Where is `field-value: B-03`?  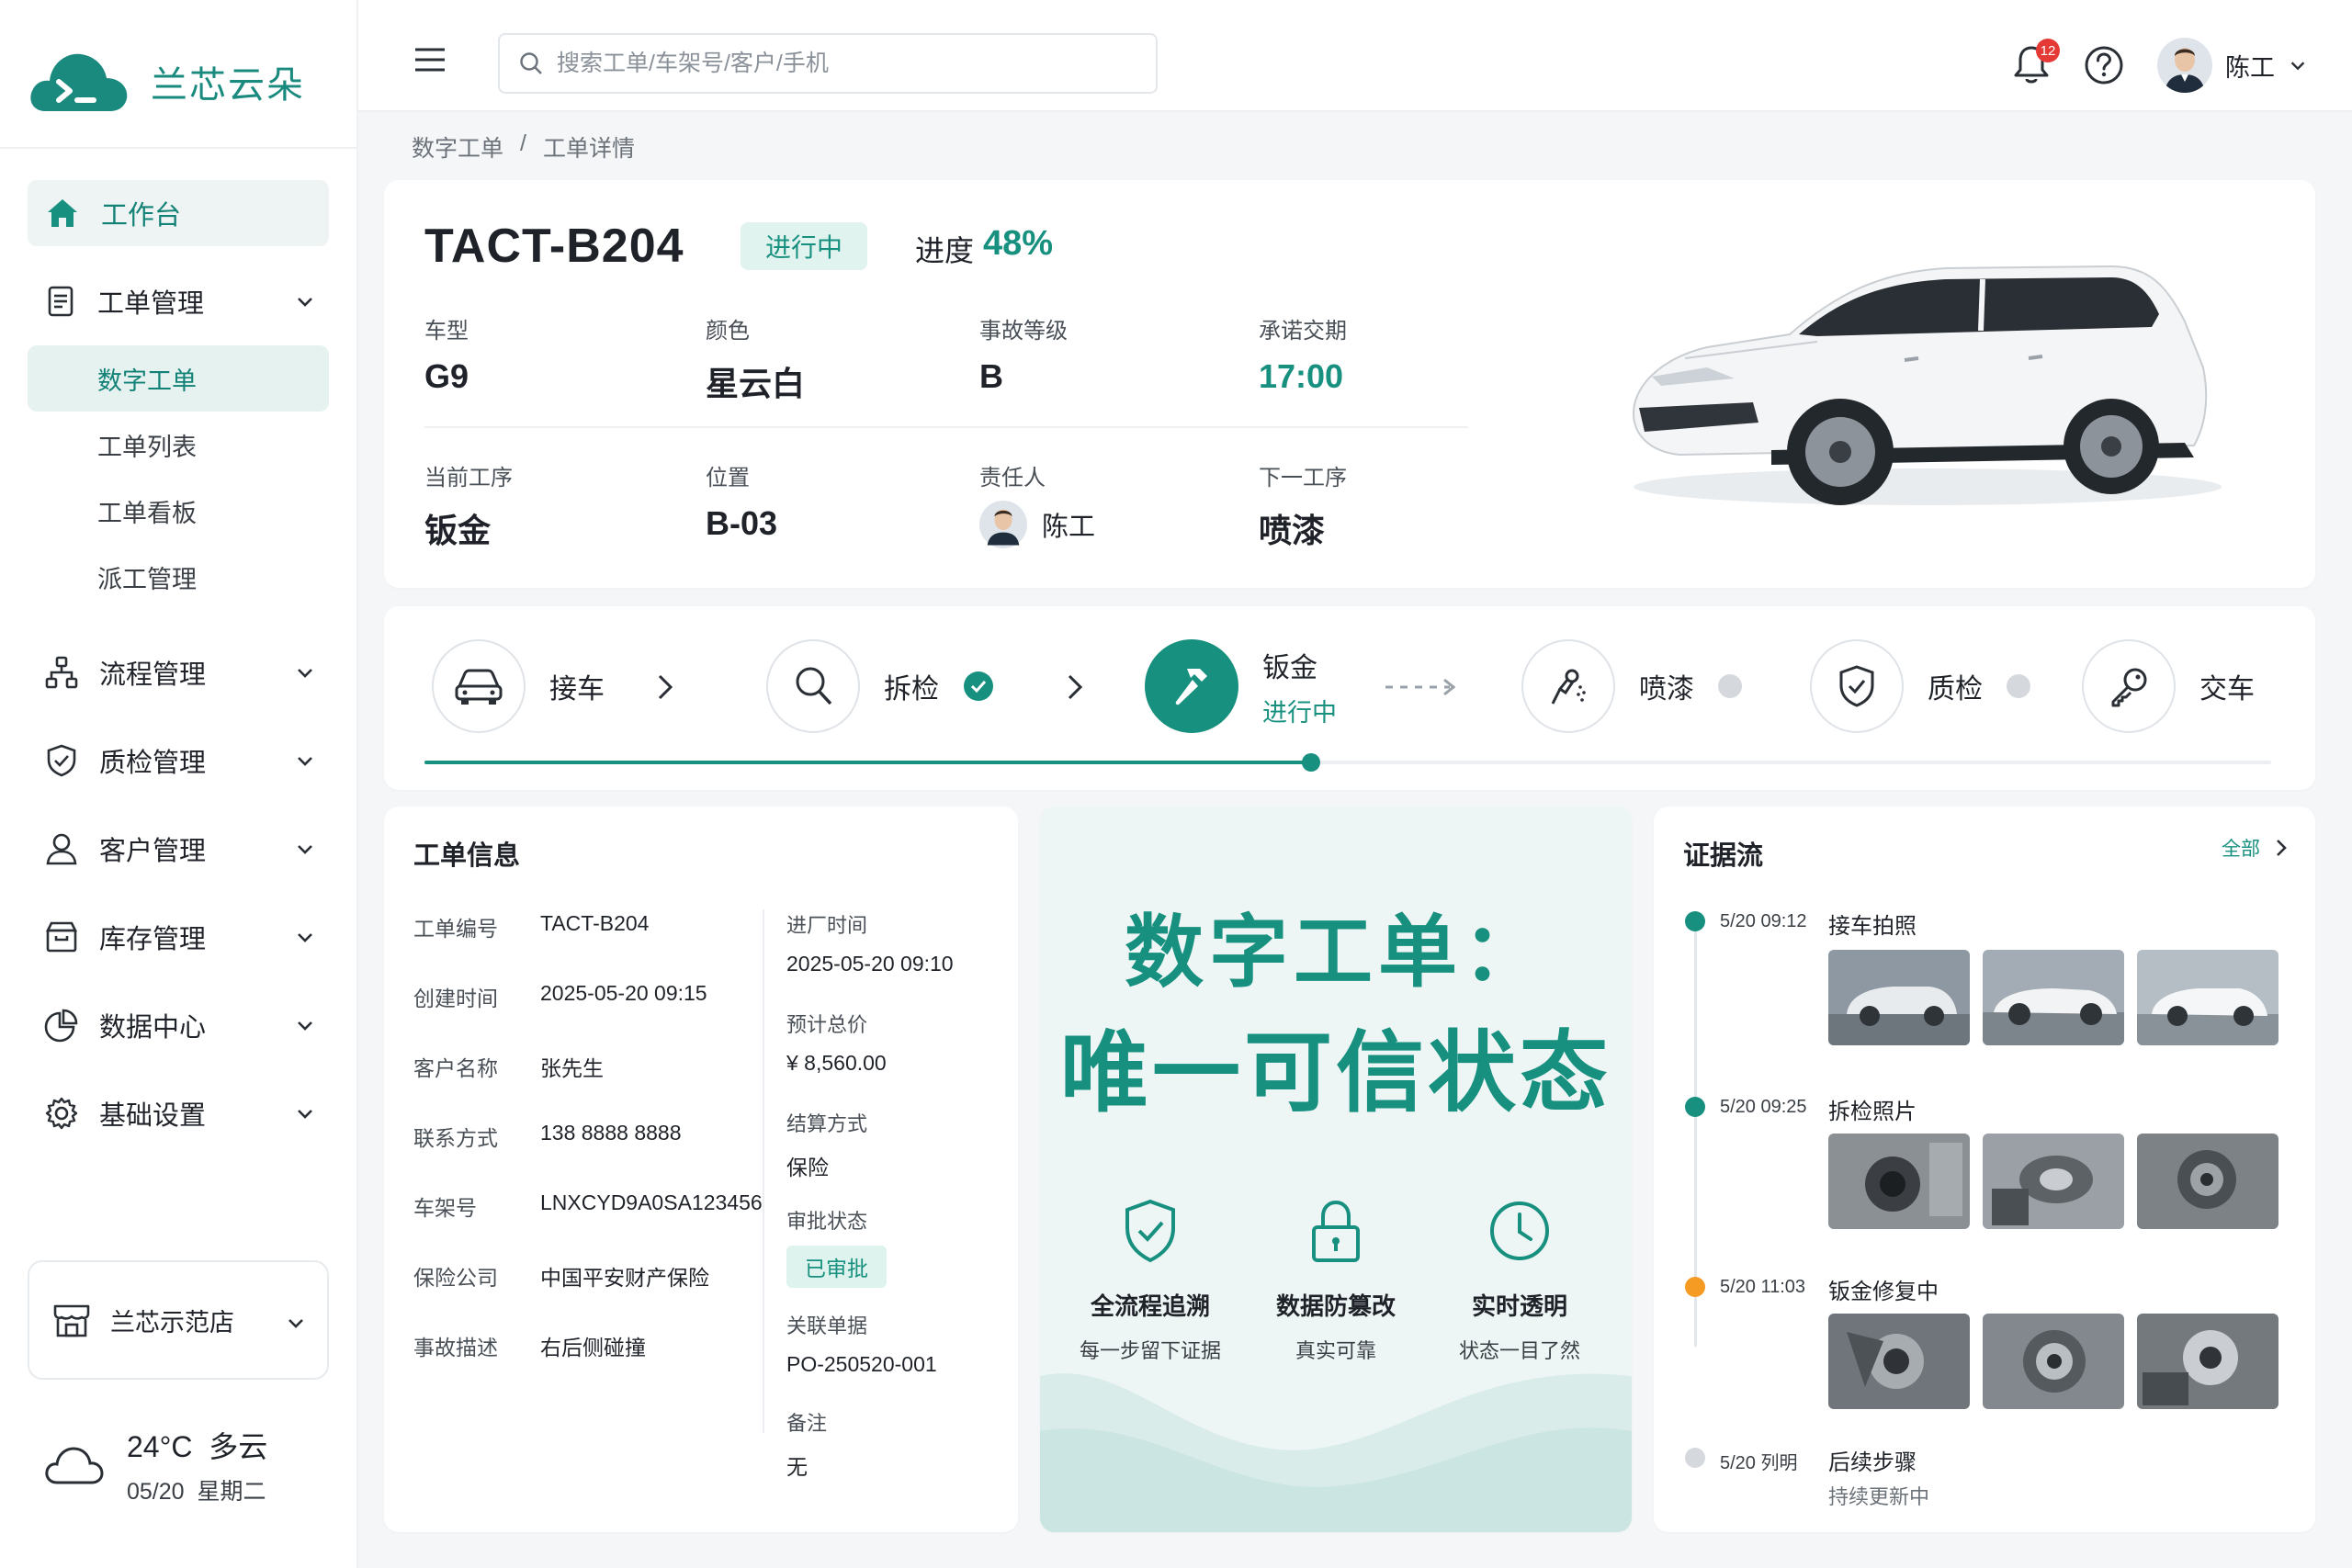 field-value: B-03 is located at coordinates (742, 523).